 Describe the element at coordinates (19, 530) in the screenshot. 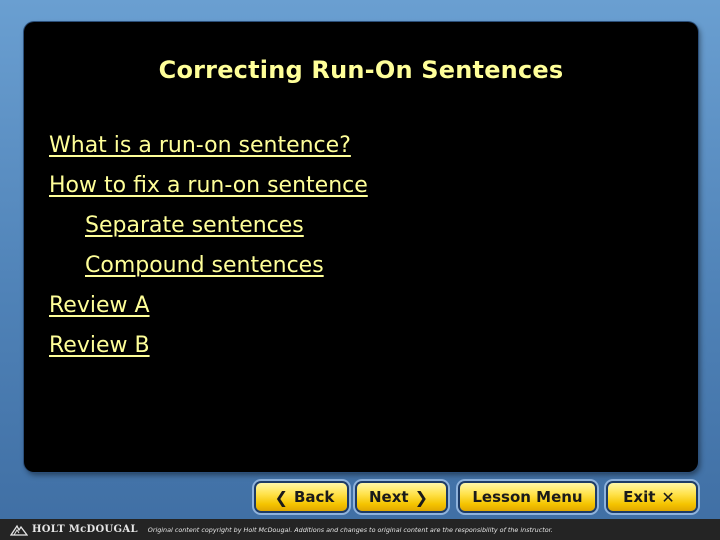

I see `holt-logo-icon` at that location.